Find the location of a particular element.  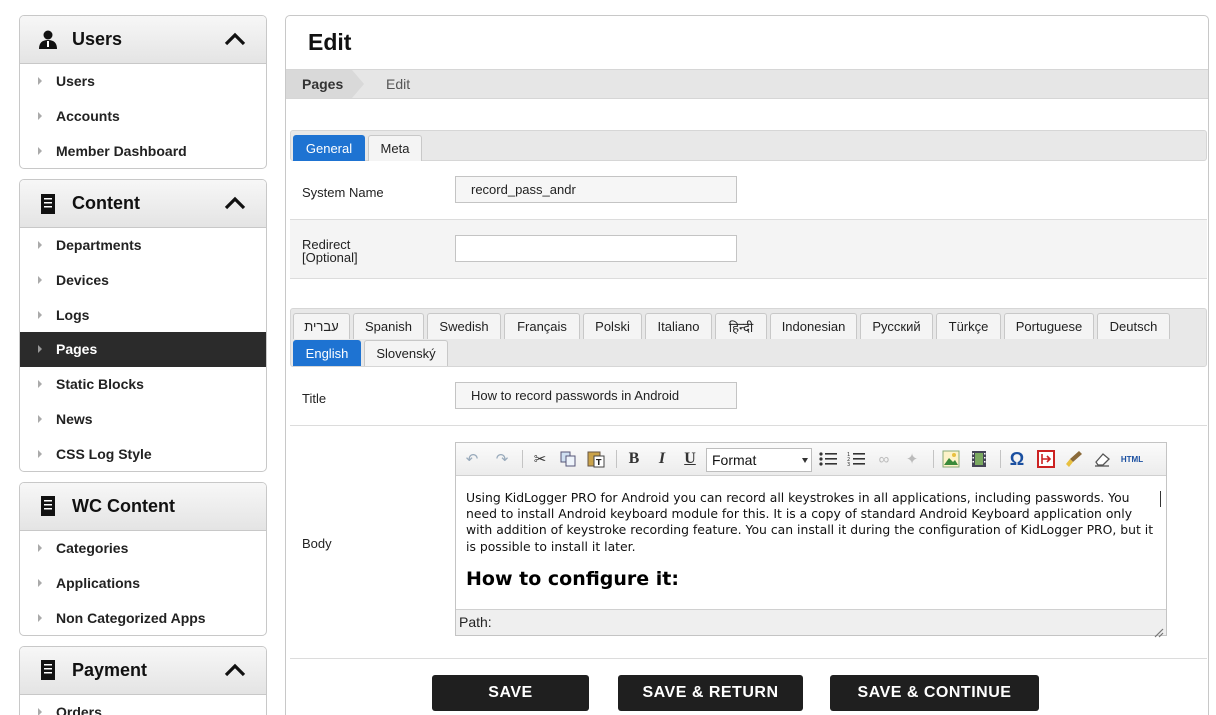

tab-label: General is located at coordinates (329, 148).